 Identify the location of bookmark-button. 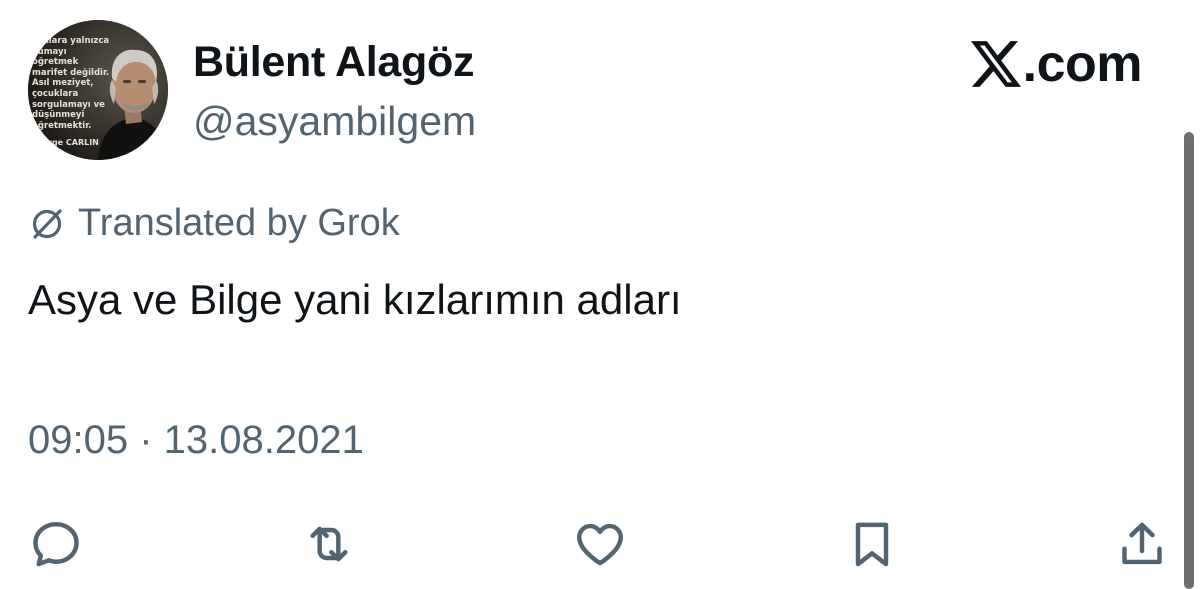
(872, 544).